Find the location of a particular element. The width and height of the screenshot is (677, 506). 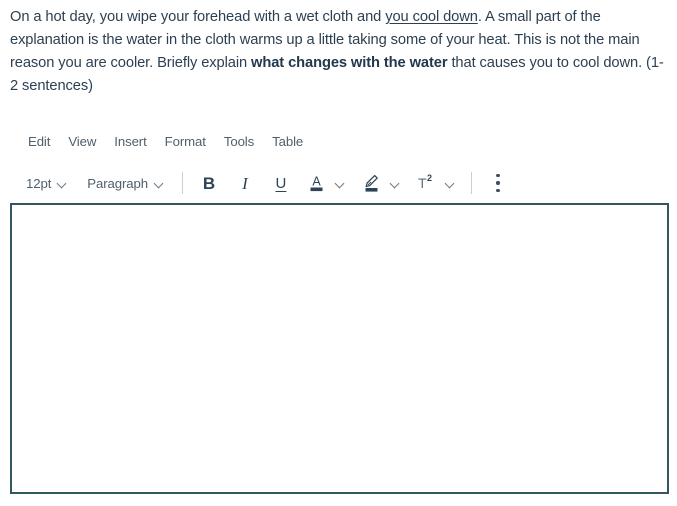

text-color-button: A is located at coordinates (317, 183).